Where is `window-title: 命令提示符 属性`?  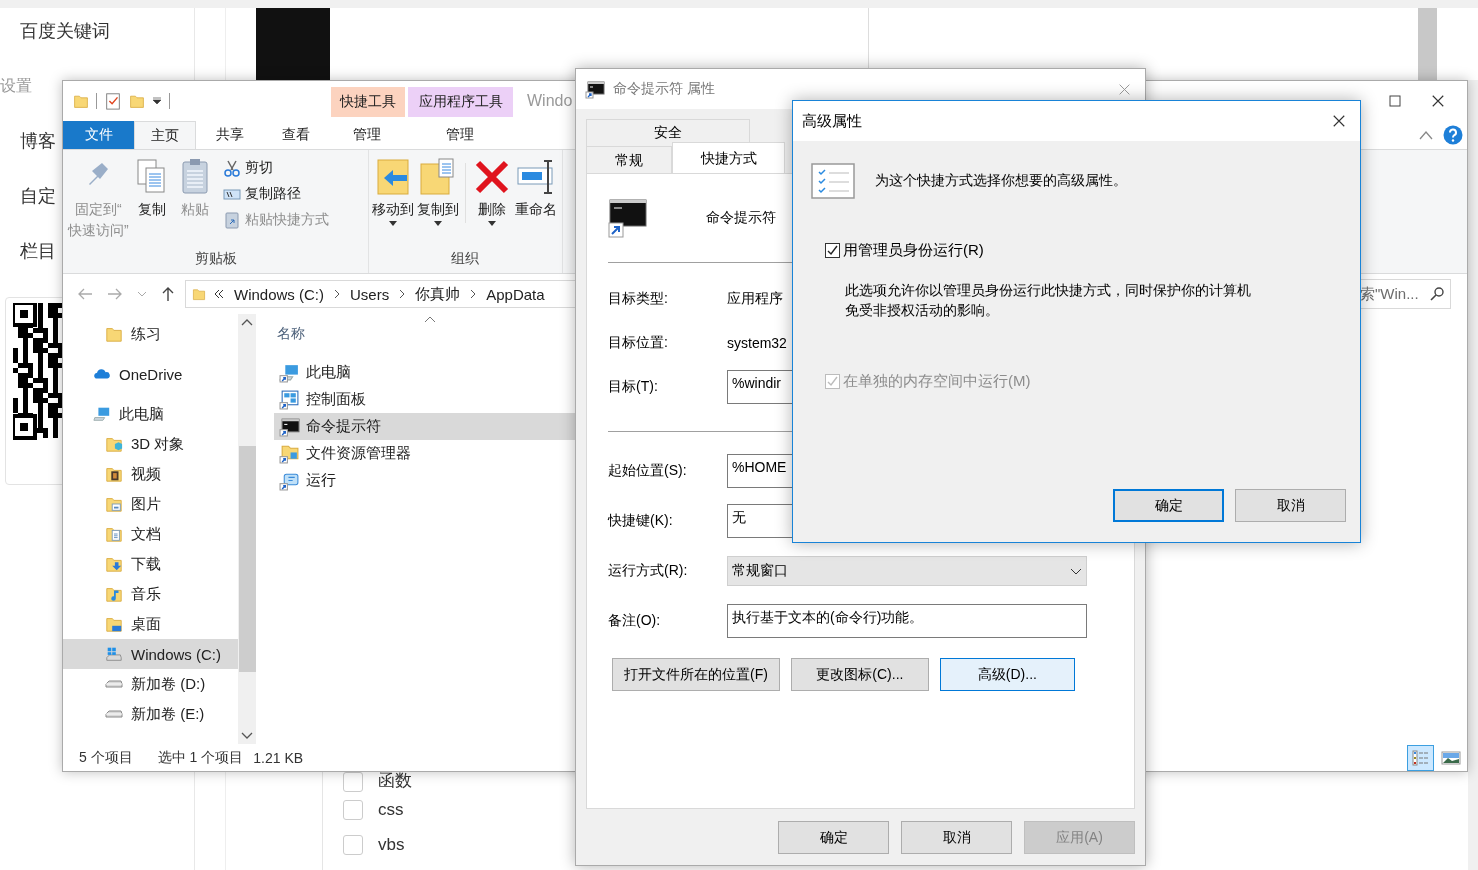
window-title: 命令提示符 属性 is located at coordinates (664, 89).